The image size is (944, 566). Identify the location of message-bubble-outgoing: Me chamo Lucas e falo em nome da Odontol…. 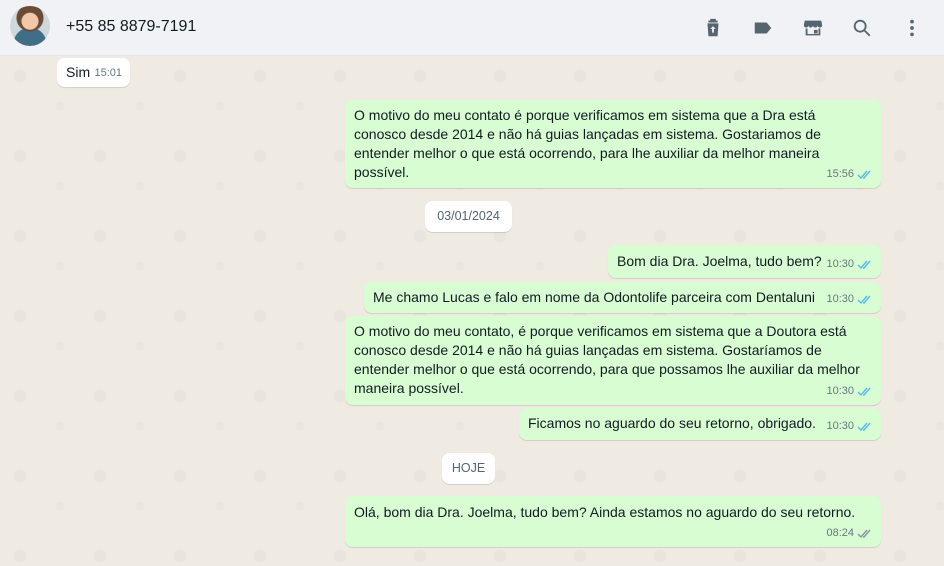
(622, 297).